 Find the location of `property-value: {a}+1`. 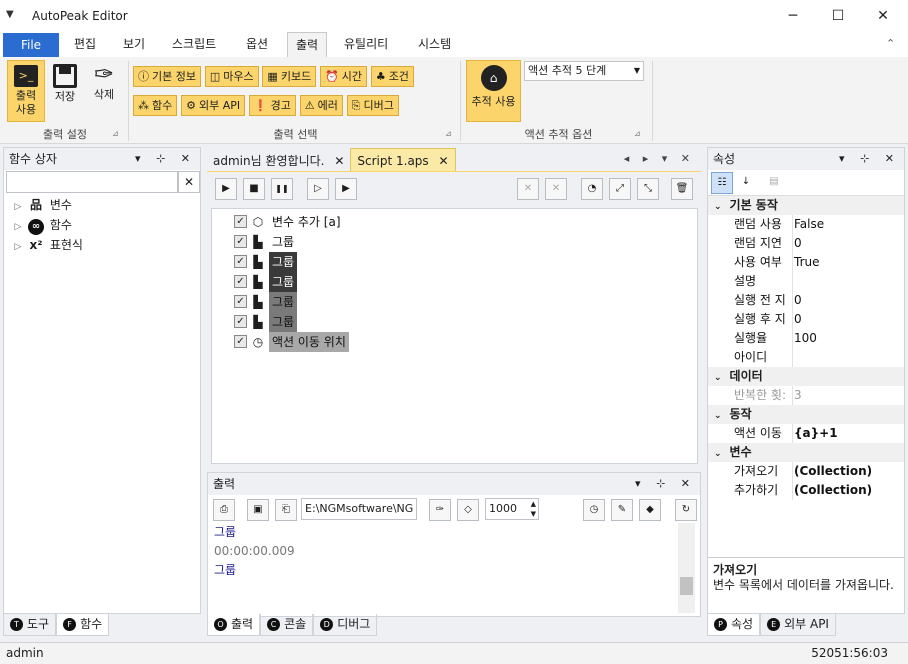

property-value: {a}+1 is located at coordinates (815, 433).